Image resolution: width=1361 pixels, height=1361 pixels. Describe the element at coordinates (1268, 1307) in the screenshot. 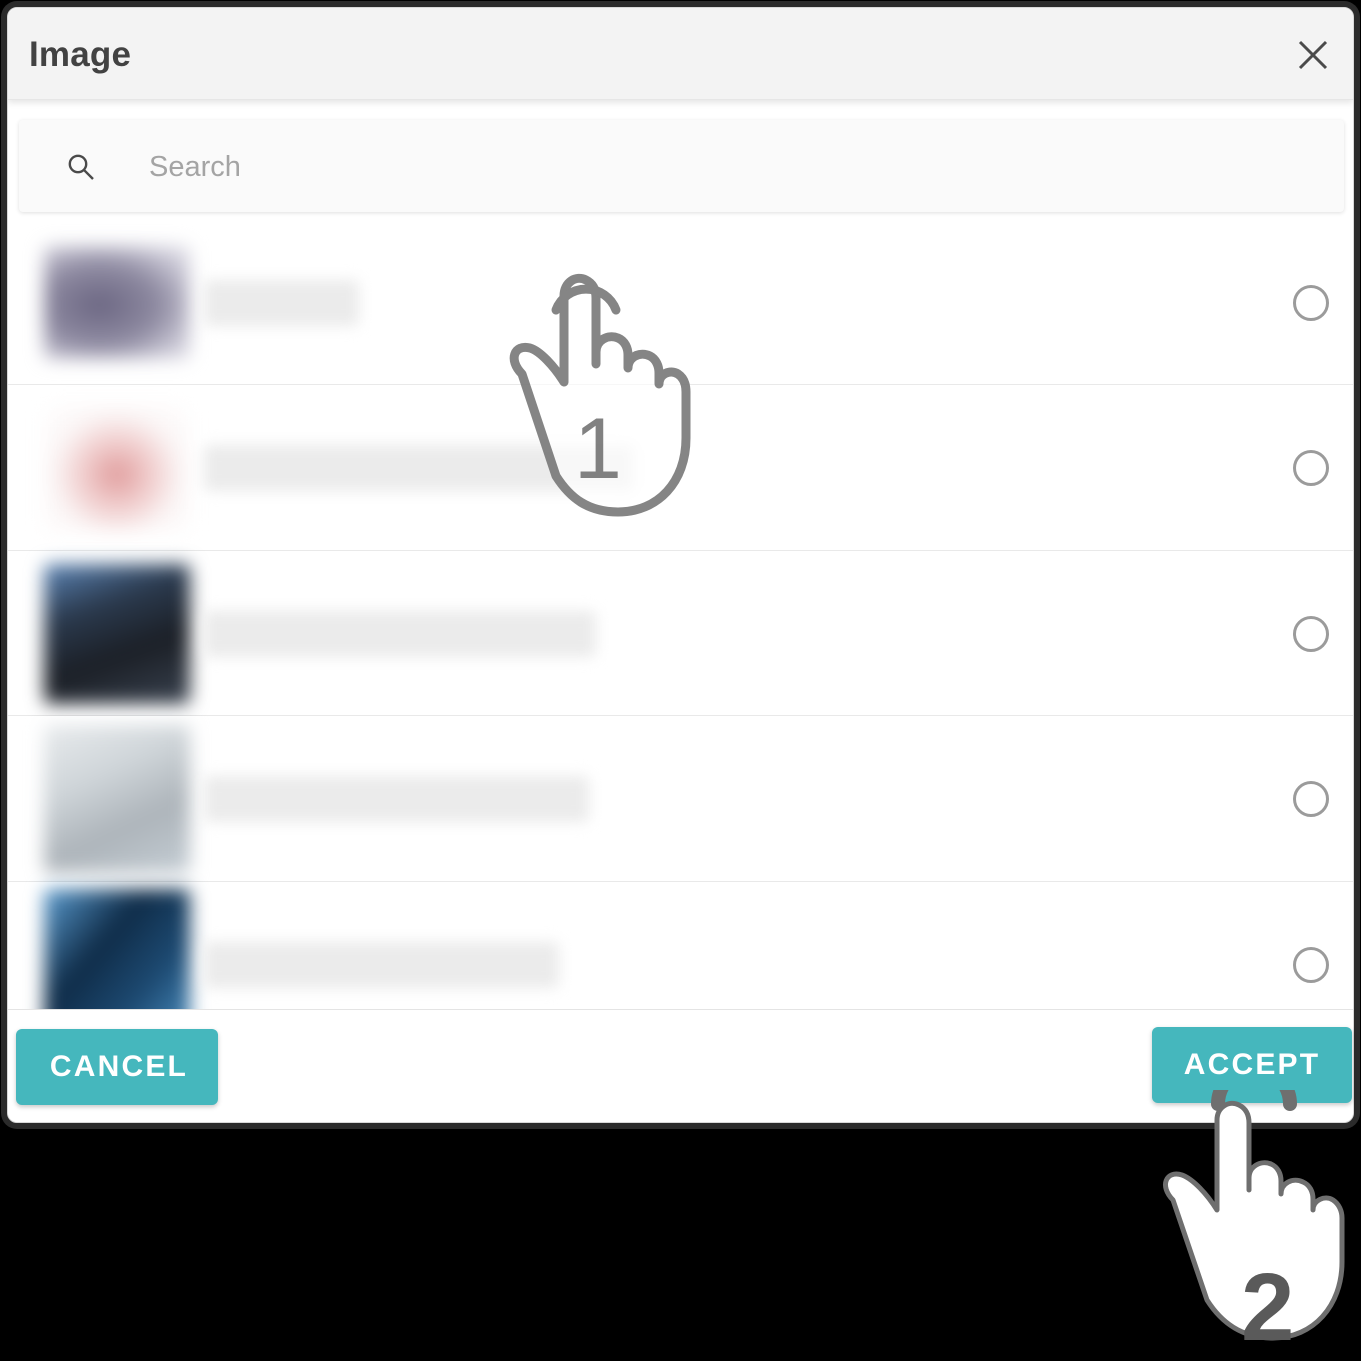

I see `gesture-step-number: 2` at that location.